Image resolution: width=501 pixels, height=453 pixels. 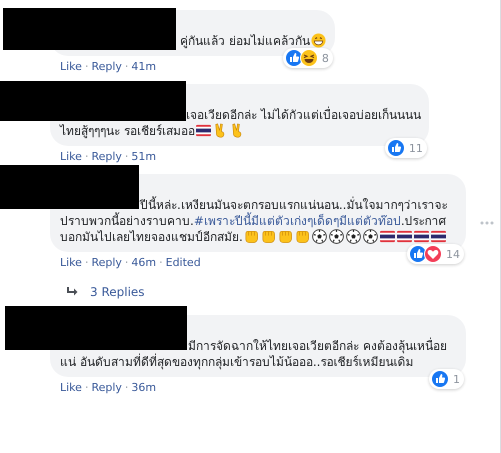 I want to click on grinning-face-icon, so click(x=318, y=40).